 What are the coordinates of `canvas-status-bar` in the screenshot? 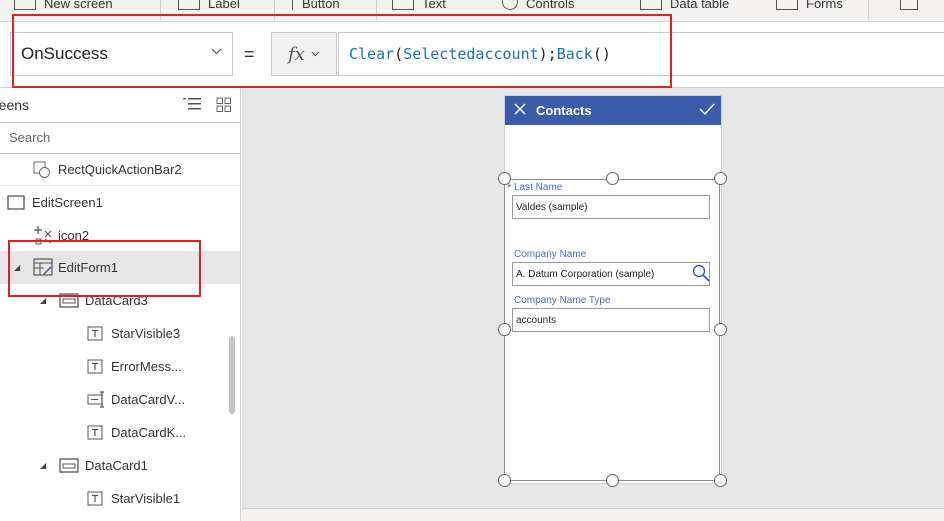 It's located at (593, 514).